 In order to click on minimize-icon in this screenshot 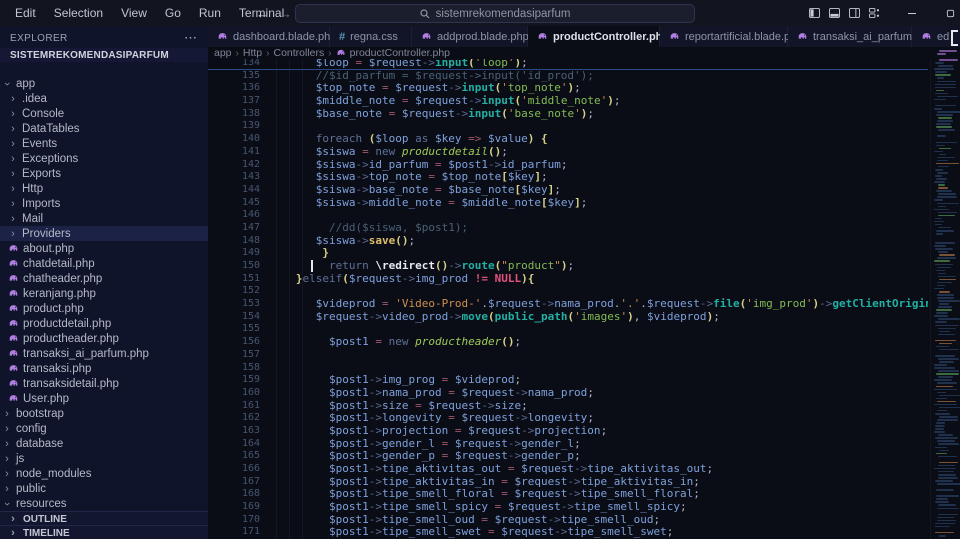, I will do `click(912, 13)`.